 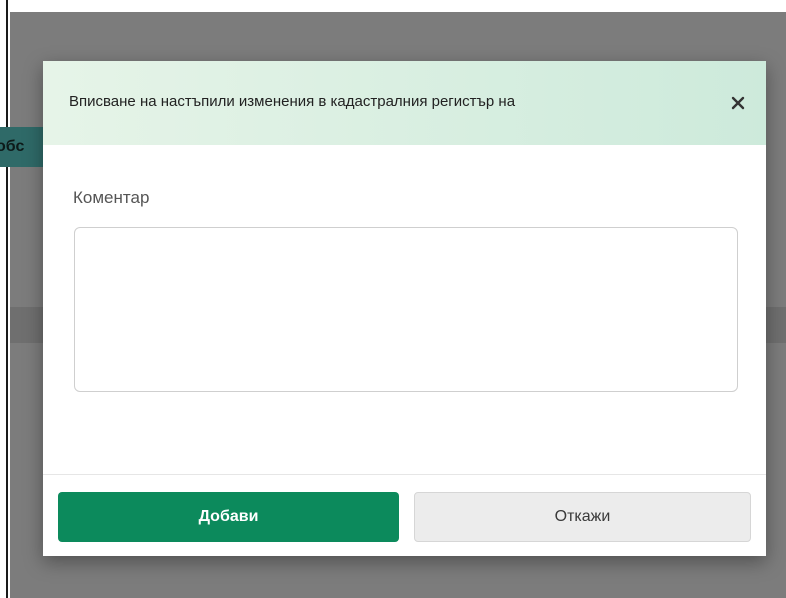 What do you see at coordinates (393, 6) in the screenshot?
I see `top-strip` at bounding box center [393, 6].